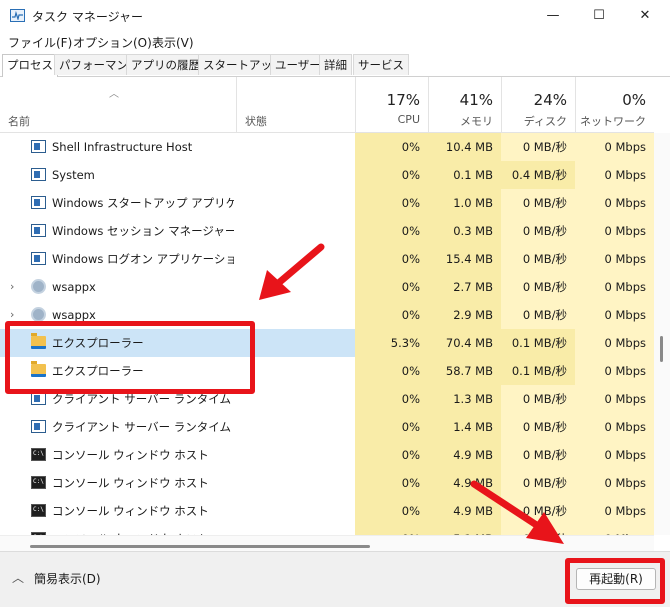 This screenshot has height=607, width=670. What do you see at coordinates (200, 546) in the screenshot?
I see `horizontal-scroll-thumb` at bounding box center [200, 546].